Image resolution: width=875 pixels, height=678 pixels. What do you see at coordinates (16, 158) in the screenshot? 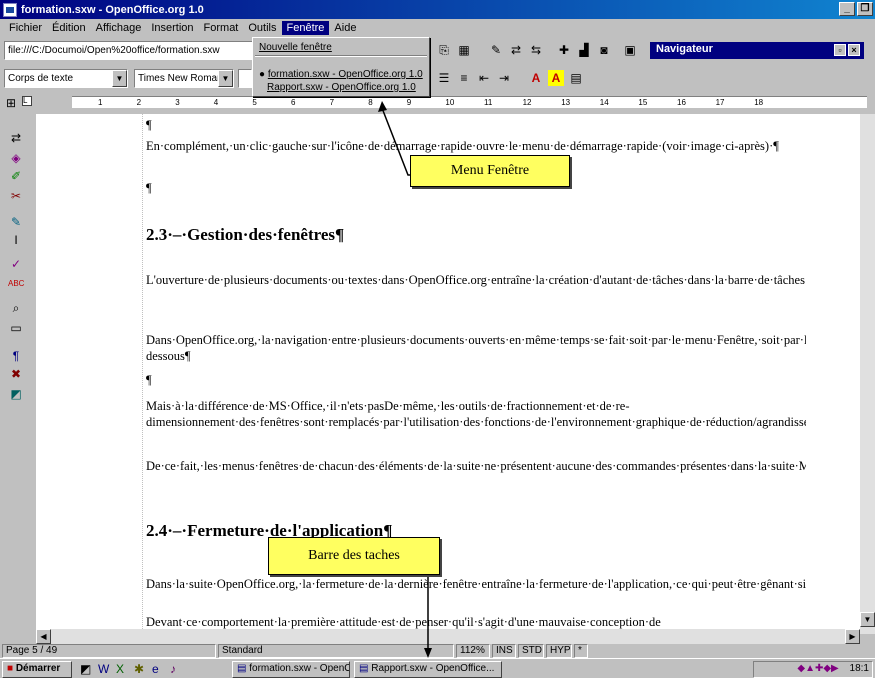
I see `insert-object-icon: ◈` at bounding box center [16, 158].